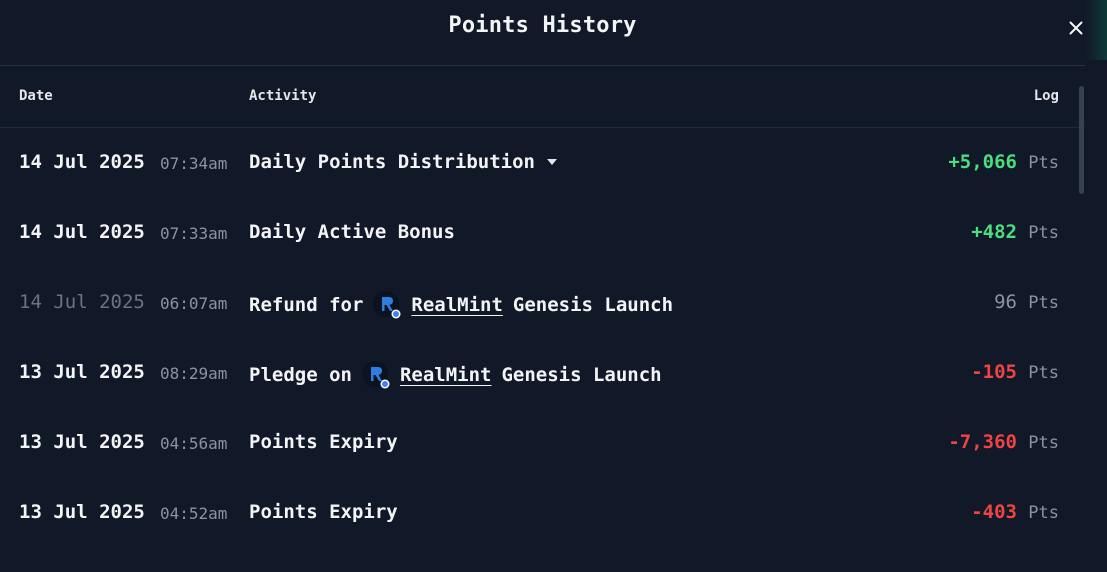  I want to click on row-time: 07:33am, so click(194, 233).